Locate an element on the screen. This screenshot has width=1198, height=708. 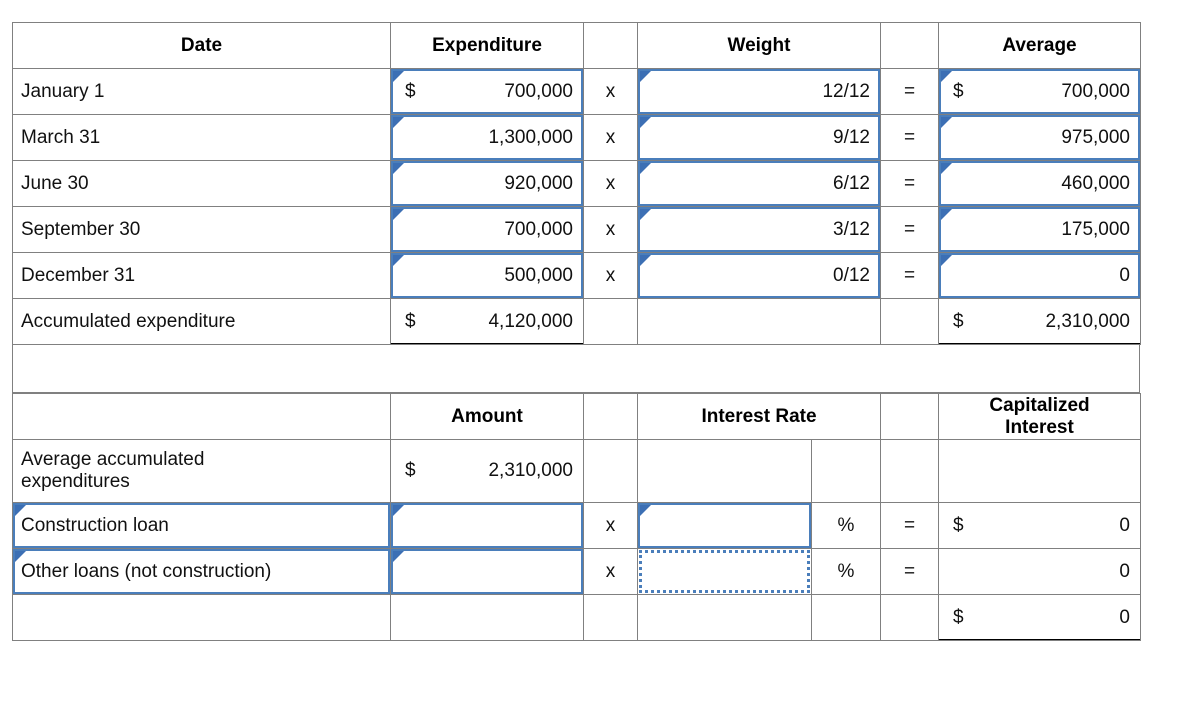
average-value: 0 is located at coordinates (1124, 275).